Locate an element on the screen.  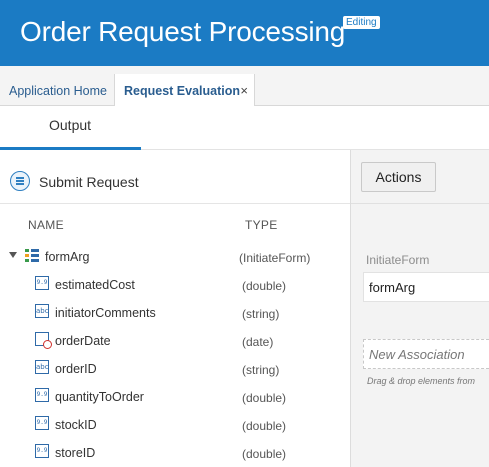
app-header: Order Request Processing Editing is located at coordinates (244, 33).